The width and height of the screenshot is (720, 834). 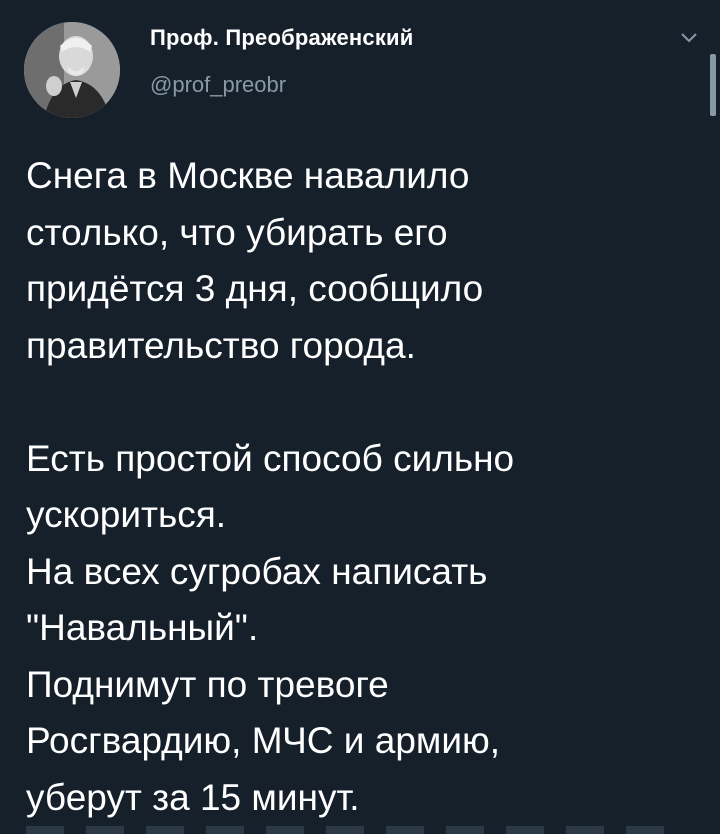 What do you see at coordinates (218, 85) in the screenshot?
I see `author-handle: @prof_preobr` at bounding box center [218, 85].